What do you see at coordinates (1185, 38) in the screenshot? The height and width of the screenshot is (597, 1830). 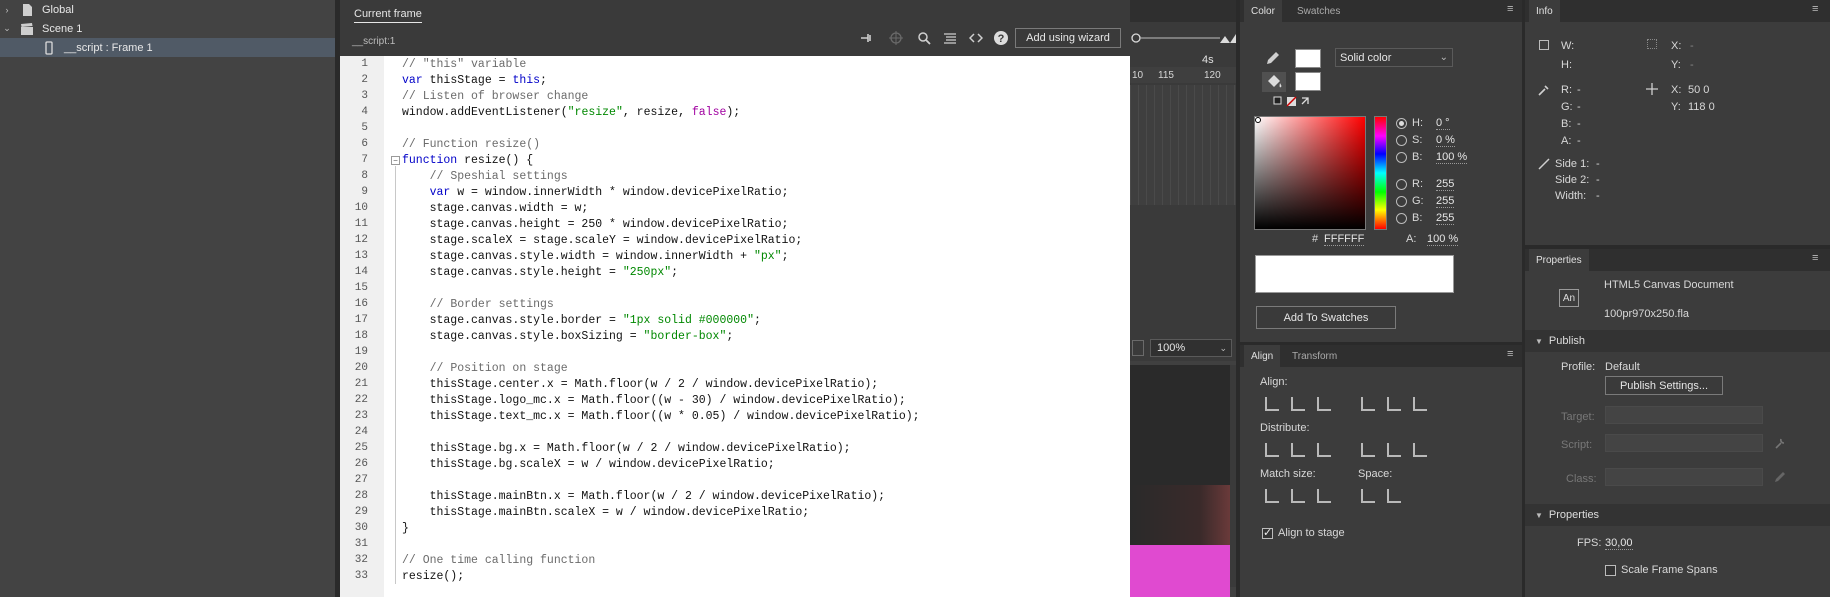 I see `timeline-zoom-control` at bounding box center [1185, 38].